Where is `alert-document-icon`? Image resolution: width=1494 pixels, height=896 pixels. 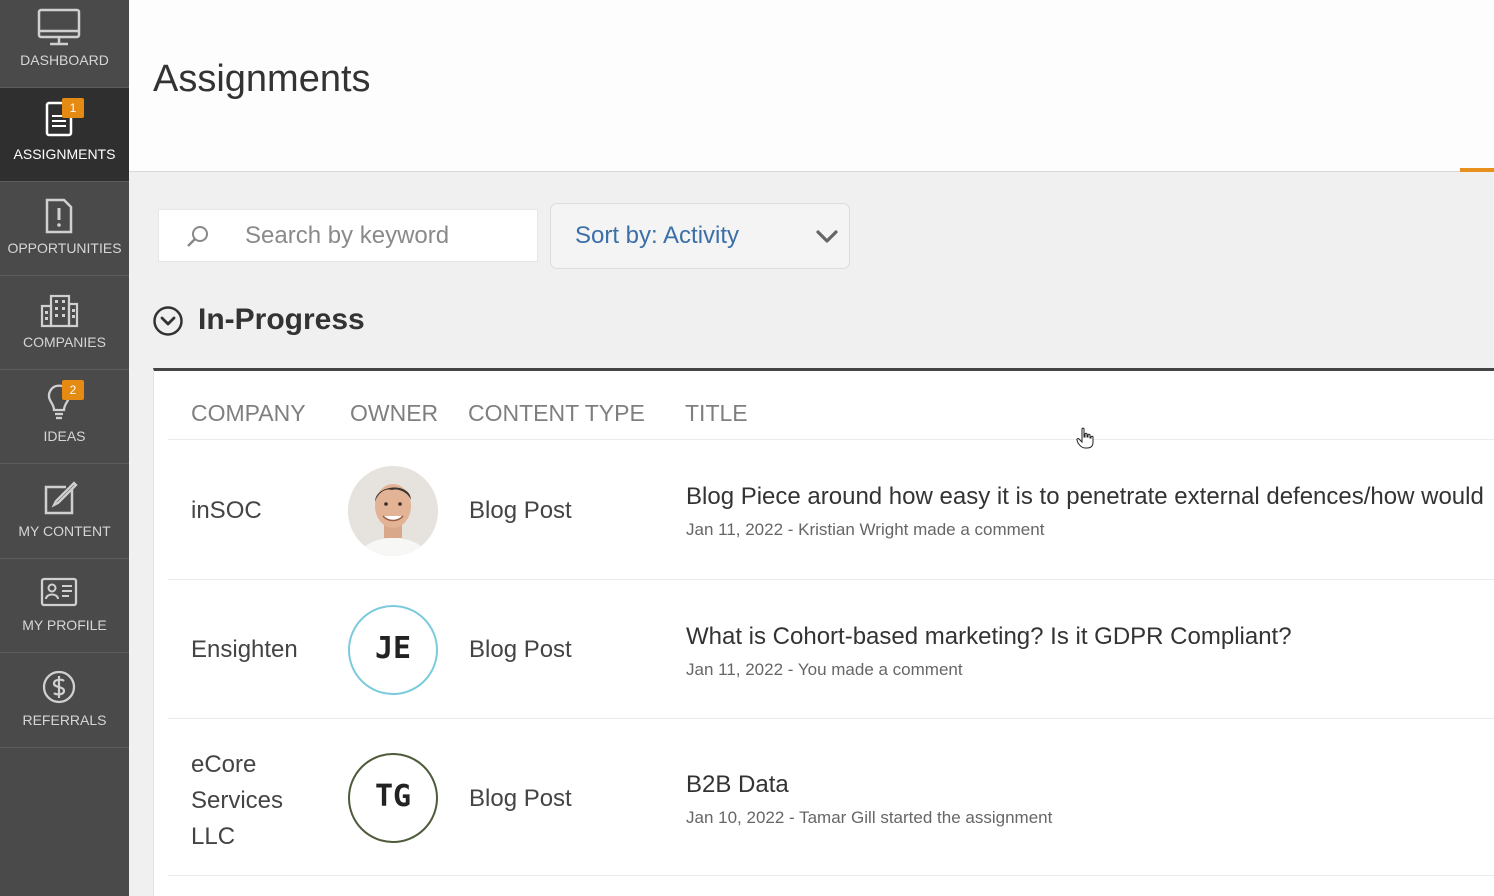
alert-document-icon is located at coordinates (59, 212).